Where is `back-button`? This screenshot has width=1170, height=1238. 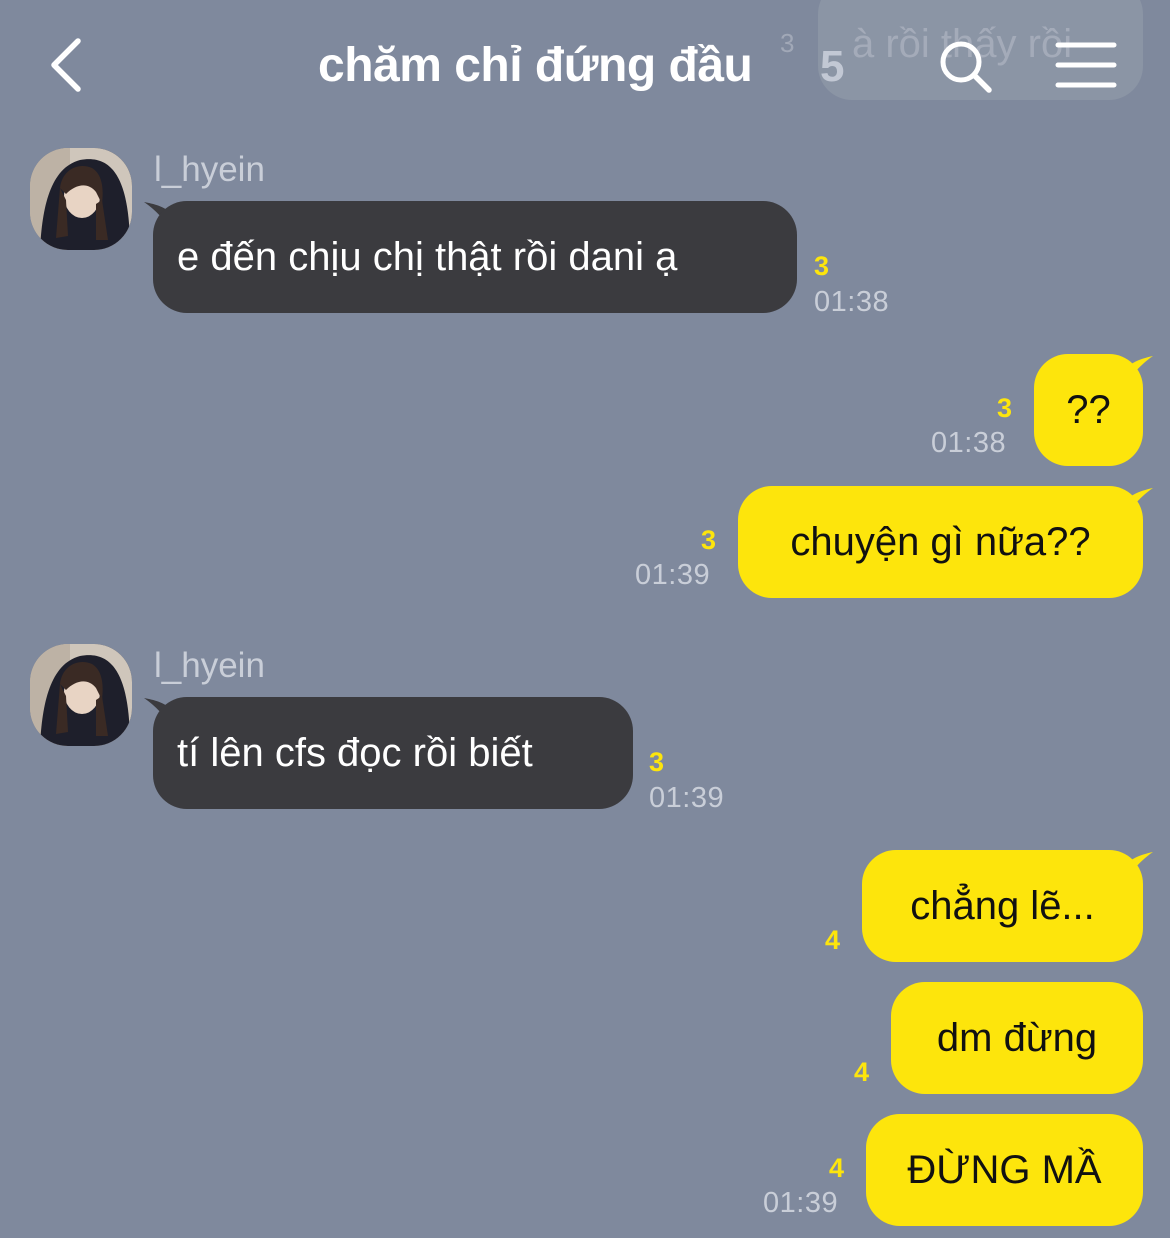
back-button is located at coordinates (68, 65).